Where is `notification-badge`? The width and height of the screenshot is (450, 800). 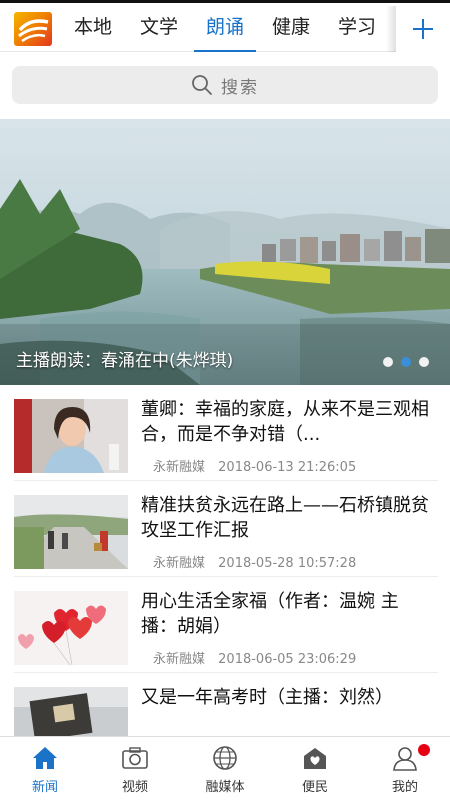 notification-badge is located at coordinates (424, 750).